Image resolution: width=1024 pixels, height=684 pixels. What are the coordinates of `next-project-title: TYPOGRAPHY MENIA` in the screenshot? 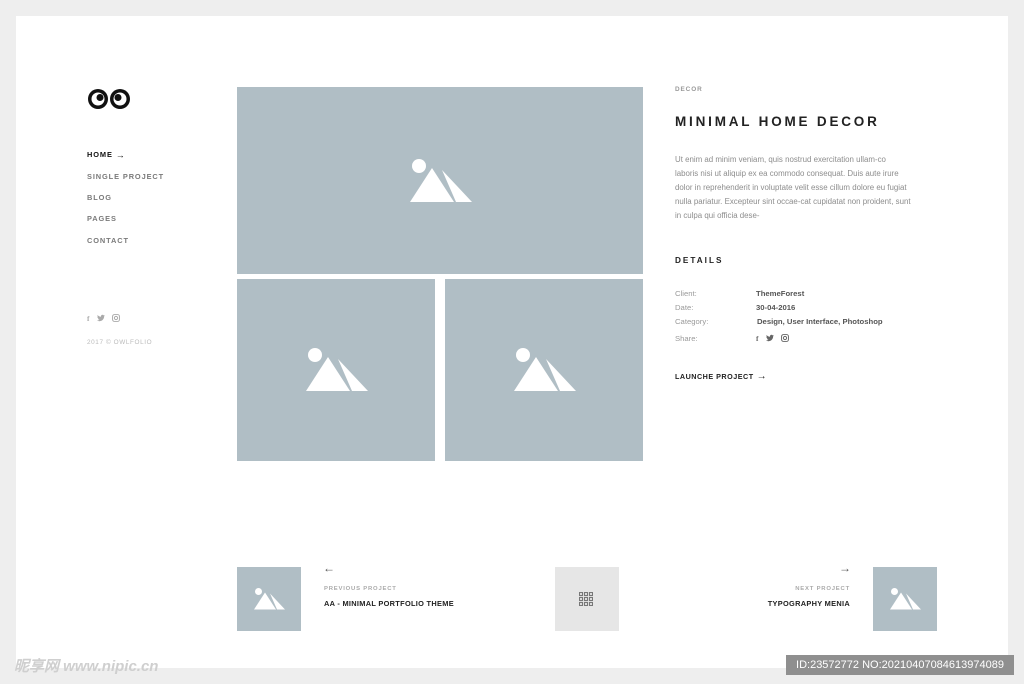 It's located at (809, 603).